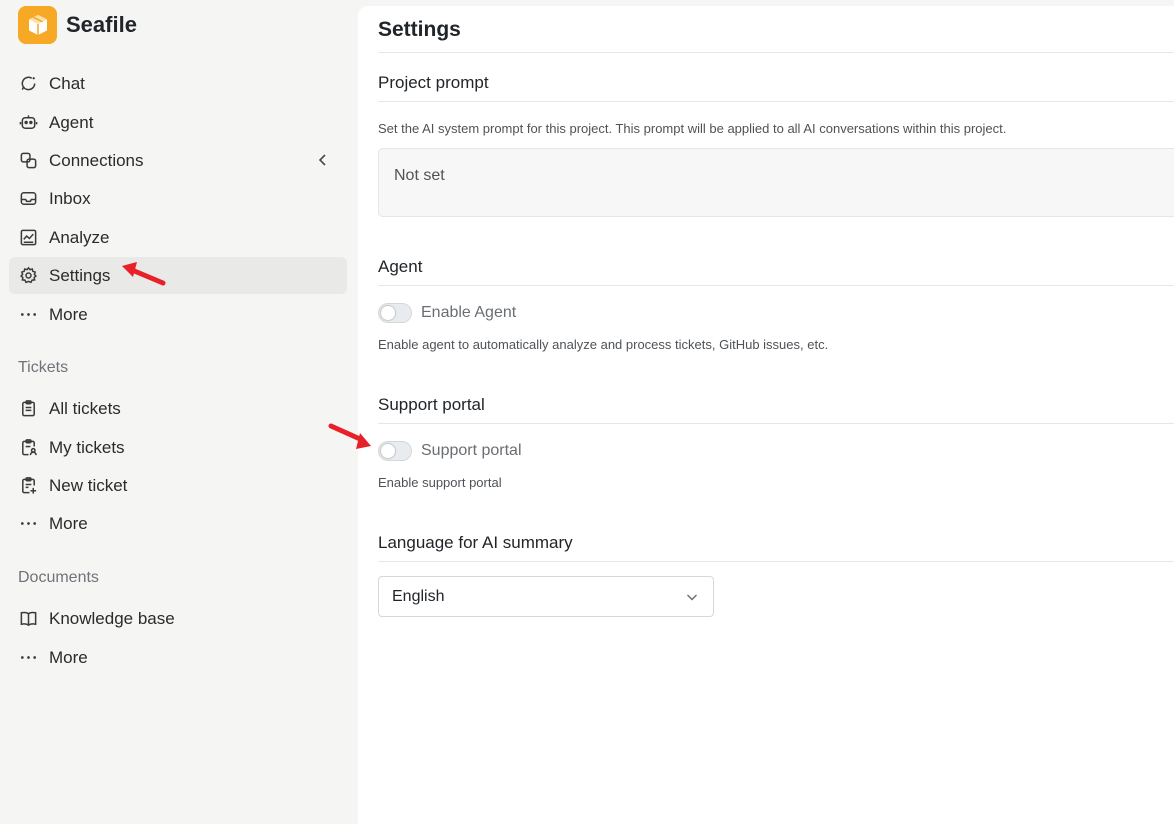 This screenshot has height=824, width=1174. What do you see at coordinates (178, 237) in the screenshot?
I see `nav-item-analyze: Analyze` at bounding box center [178, 237].